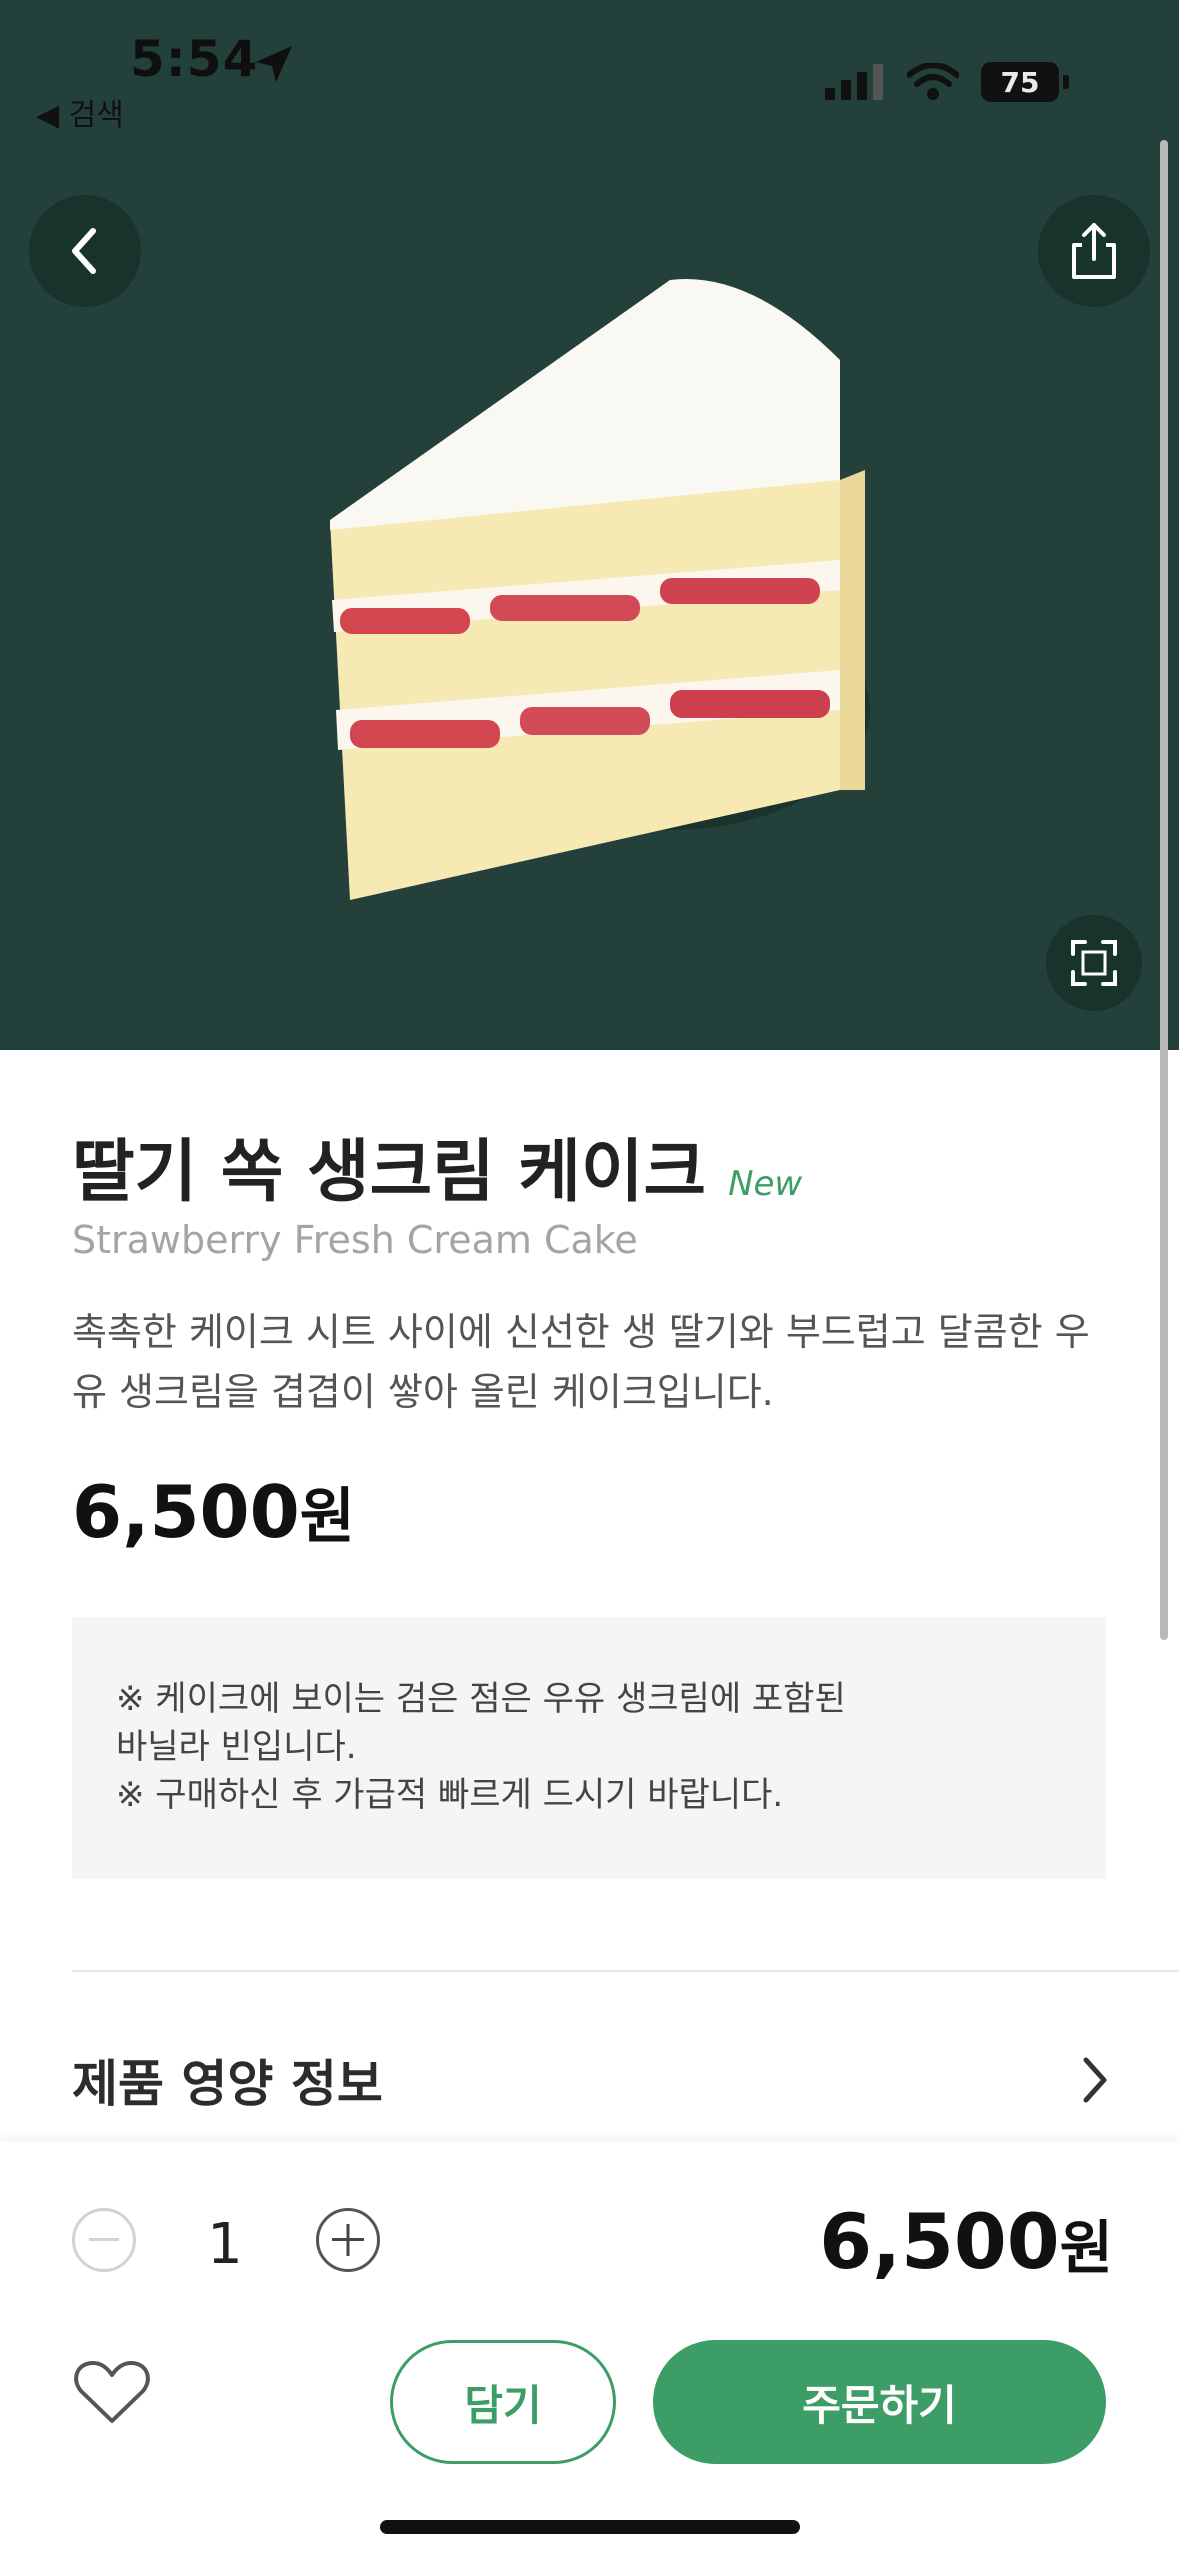  What do you see at coordinates (592, 2080) in the screenshot?
I see `nutrition-info-row: 제품 영양 정보` at bounding box center [592, 2080].